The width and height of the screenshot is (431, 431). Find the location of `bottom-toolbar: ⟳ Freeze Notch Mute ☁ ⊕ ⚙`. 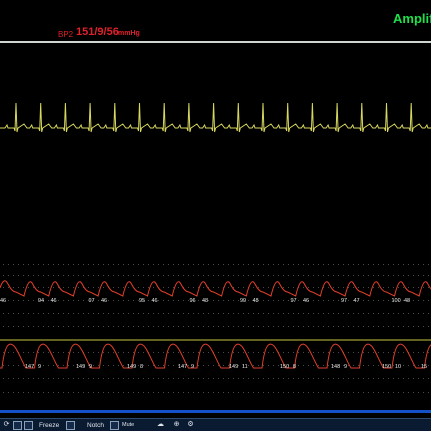

bottom-toolbar: ⟳ Freeze Notch Mute ☁ ⊕ ⚙ is located at coordinates (215, 424).